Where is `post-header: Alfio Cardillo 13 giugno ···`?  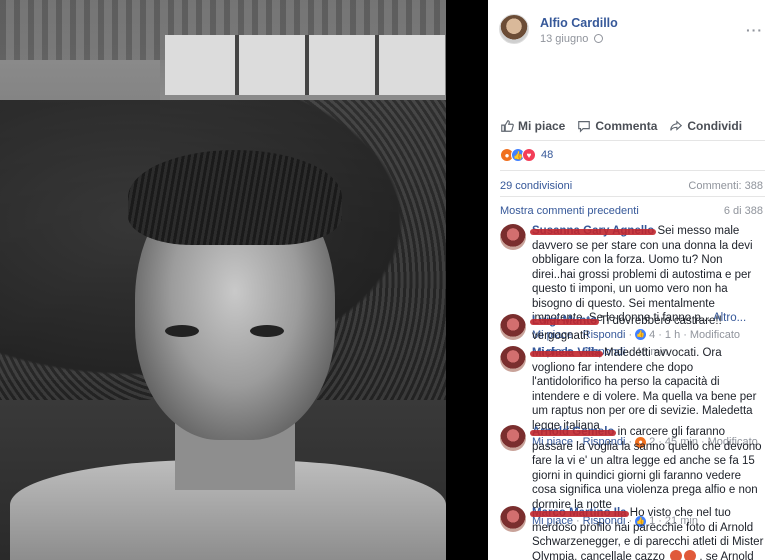 post-header: Alfio Cardillo 13 giugno ··· is located at coordinates (632, 50).